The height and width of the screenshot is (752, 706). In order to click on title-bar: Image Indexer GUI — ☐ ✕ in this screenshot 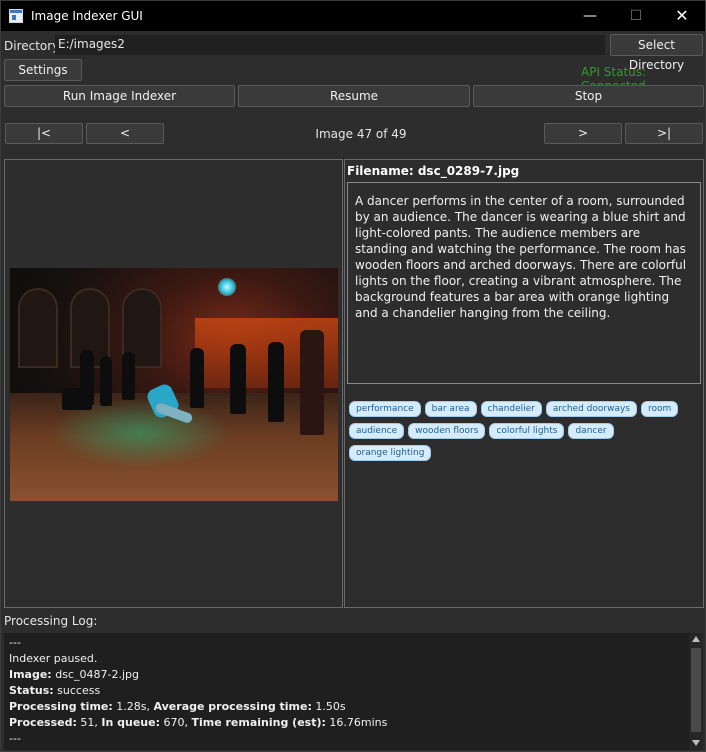, I will do `click(353, 16)`.